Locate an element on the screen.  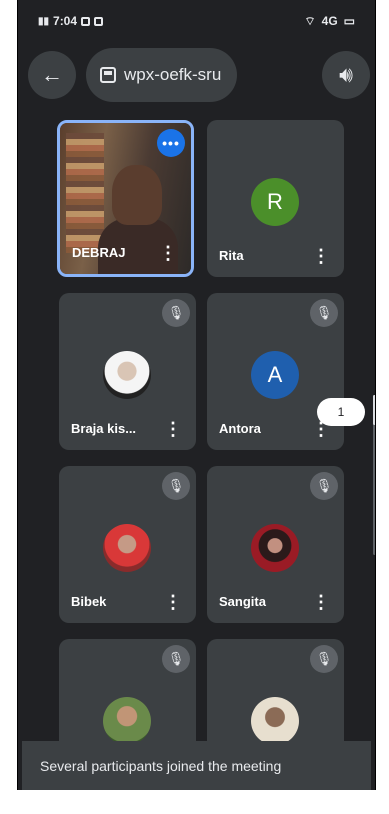
participant-tile-rita: R Rita ⋮ is located at coordinates (275, 198).